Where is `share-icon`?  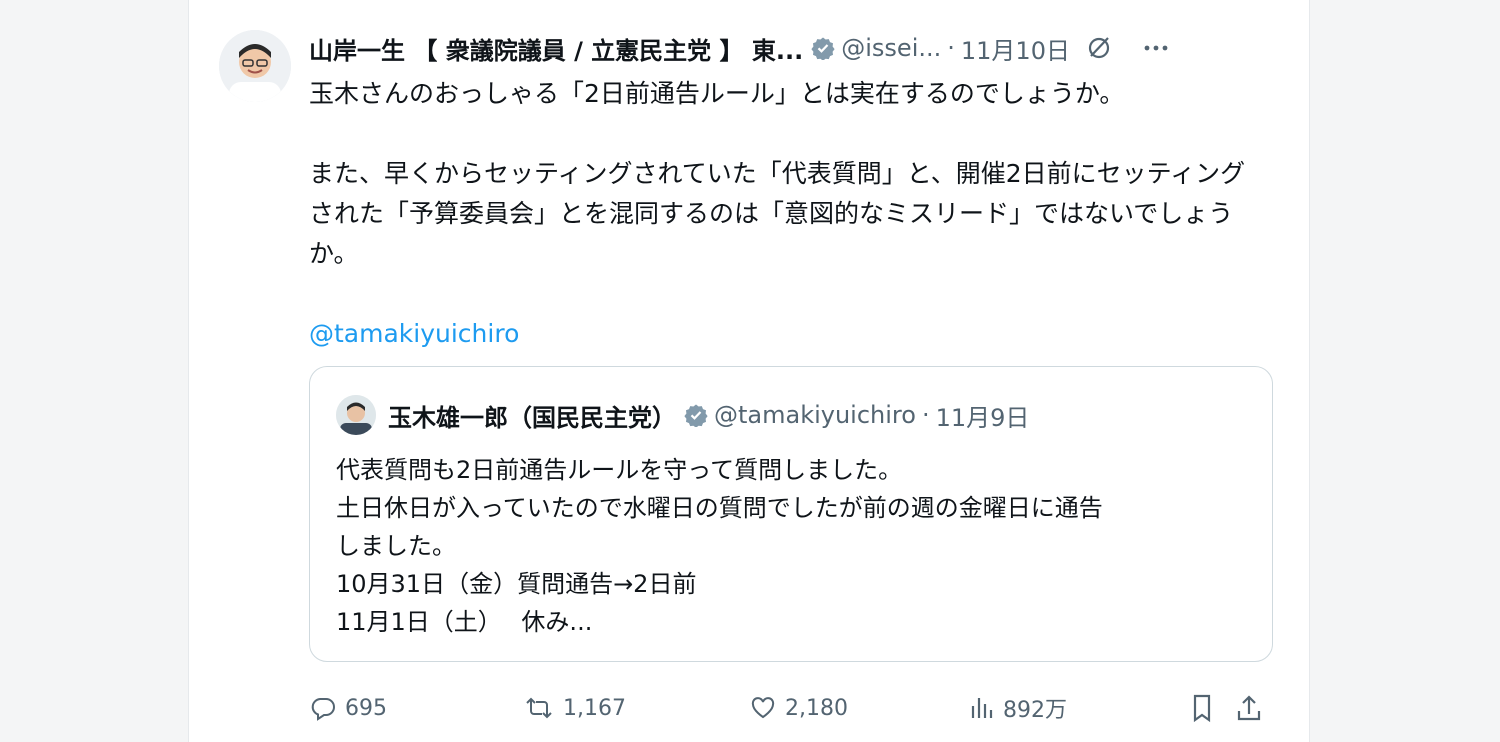 share-icon is located at coordinates (1249, 708).